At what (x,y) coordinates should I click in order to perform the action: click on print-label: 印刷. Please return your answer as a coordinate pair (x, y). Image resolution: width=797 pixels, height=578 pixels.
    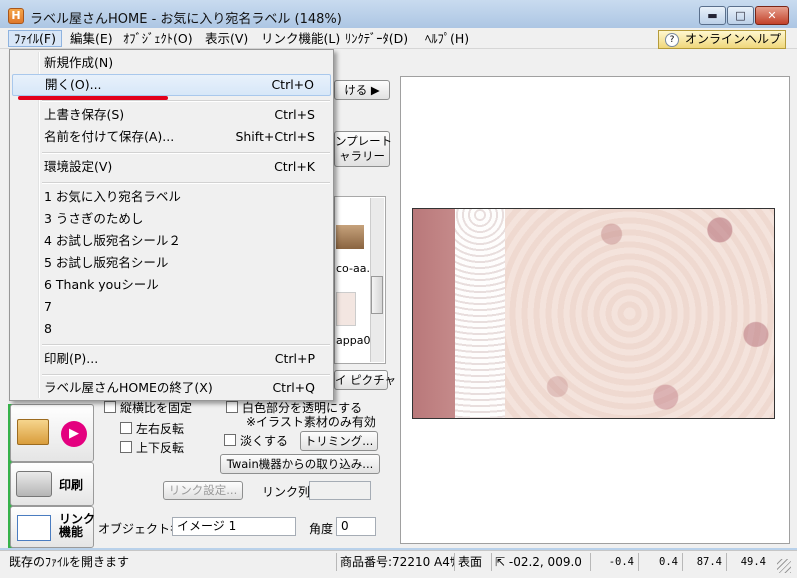
    Looking at the image, I should click on (71, 485).